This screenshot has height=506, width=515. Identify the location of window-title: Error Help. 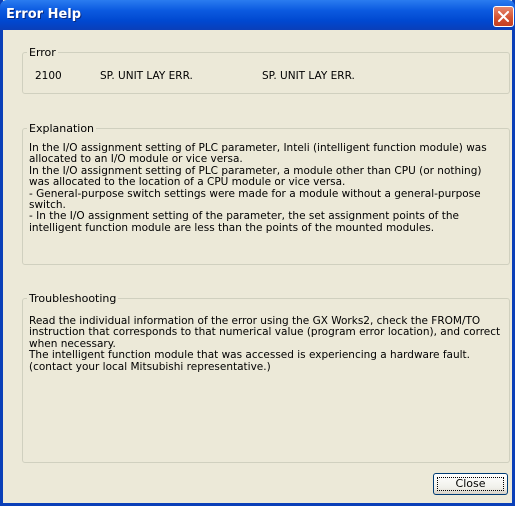
(44, 14).